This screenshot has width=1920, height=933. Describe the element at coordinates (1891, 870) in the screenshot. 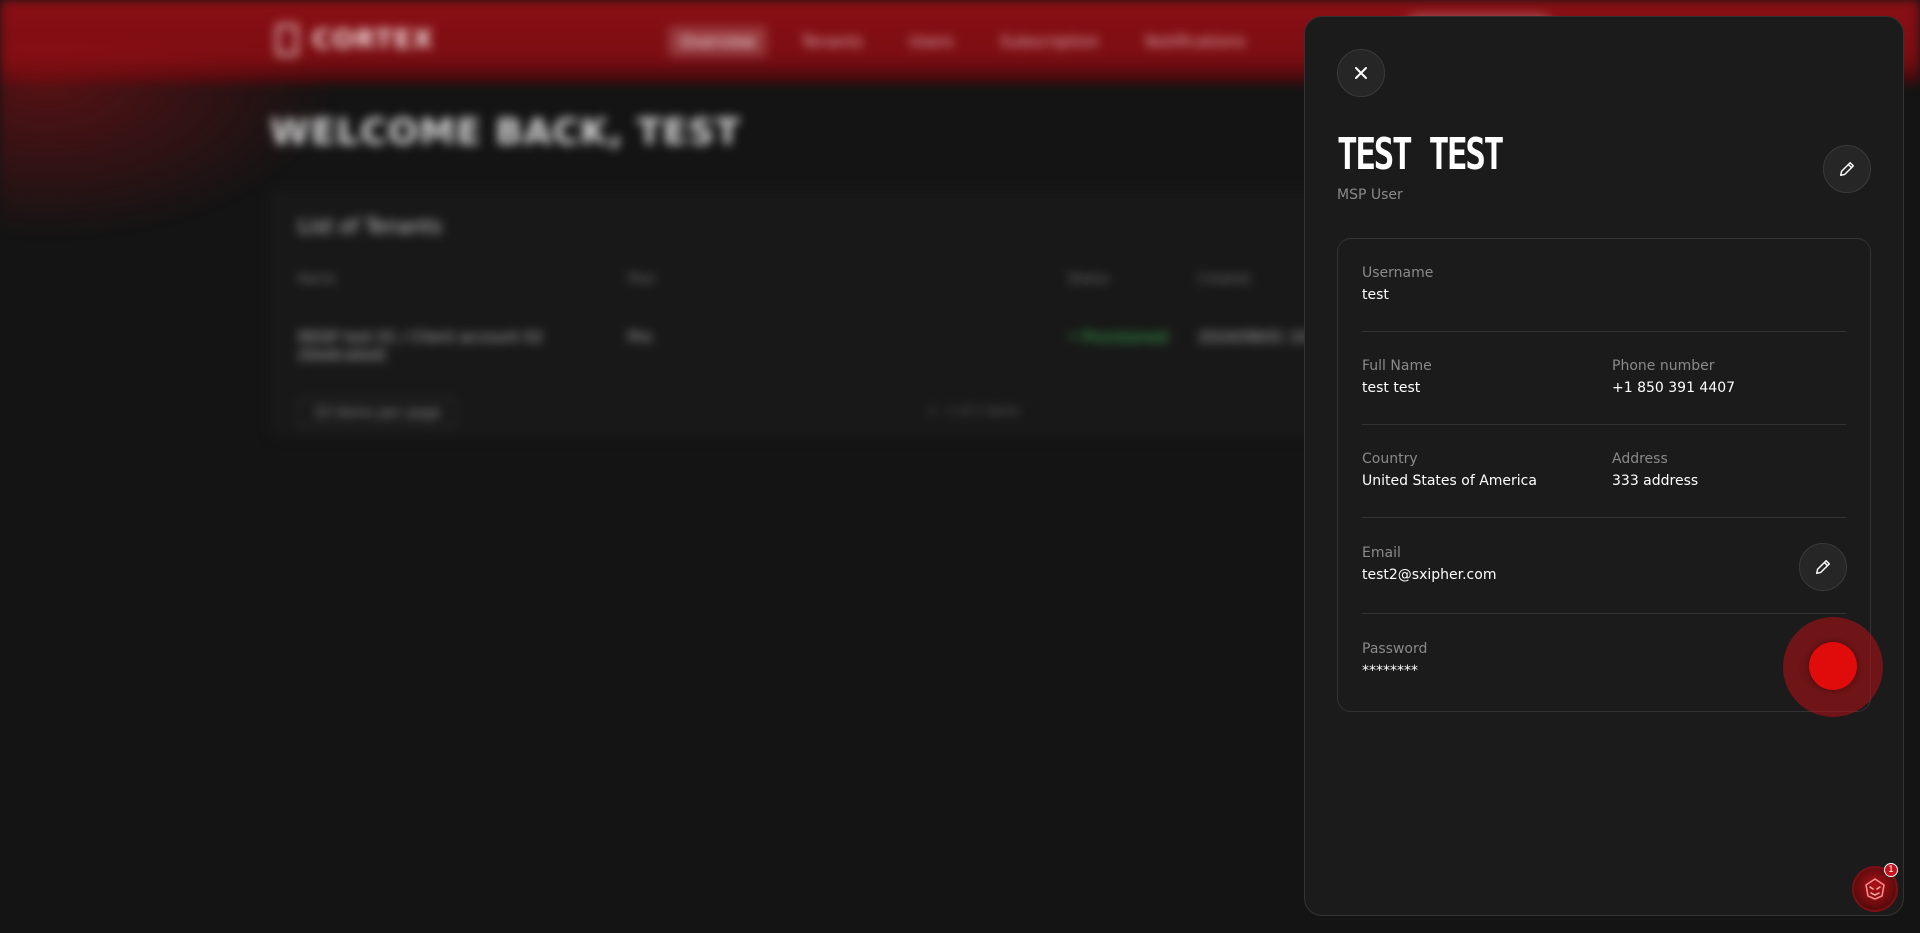

I see `notification-badge: 1` at that location.